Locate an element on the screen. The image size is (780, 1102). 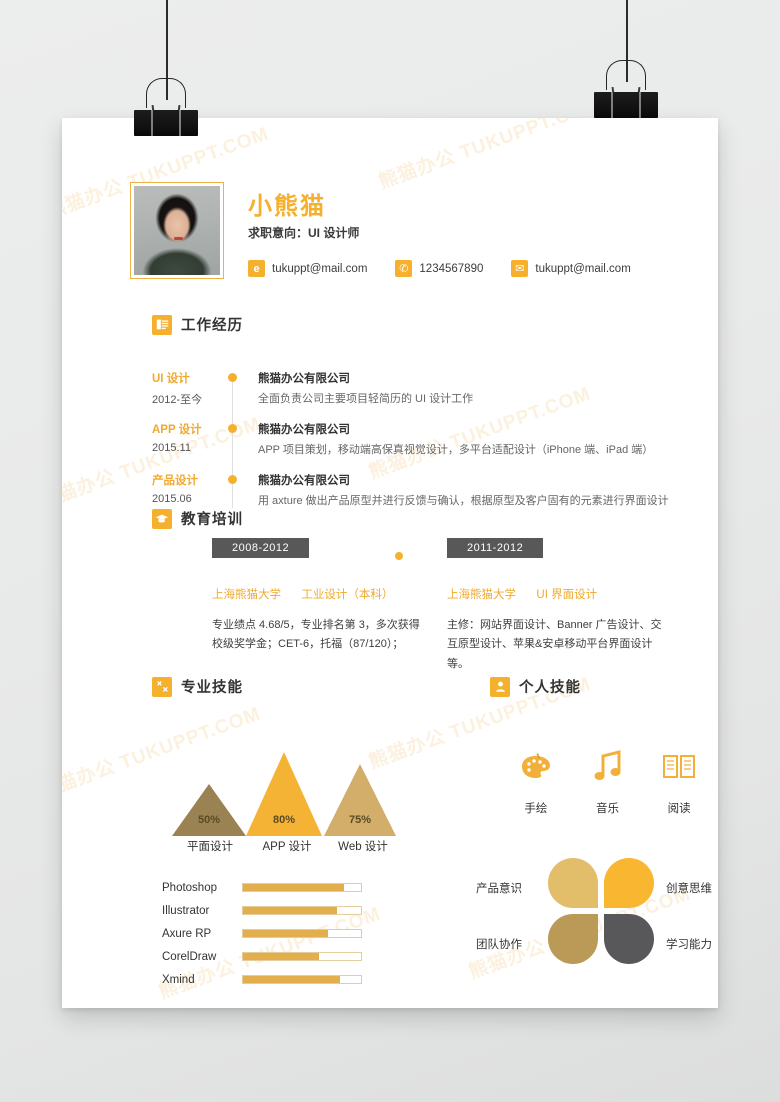
education-major: 工业设计（本科） is located at coordinates (347, 595).